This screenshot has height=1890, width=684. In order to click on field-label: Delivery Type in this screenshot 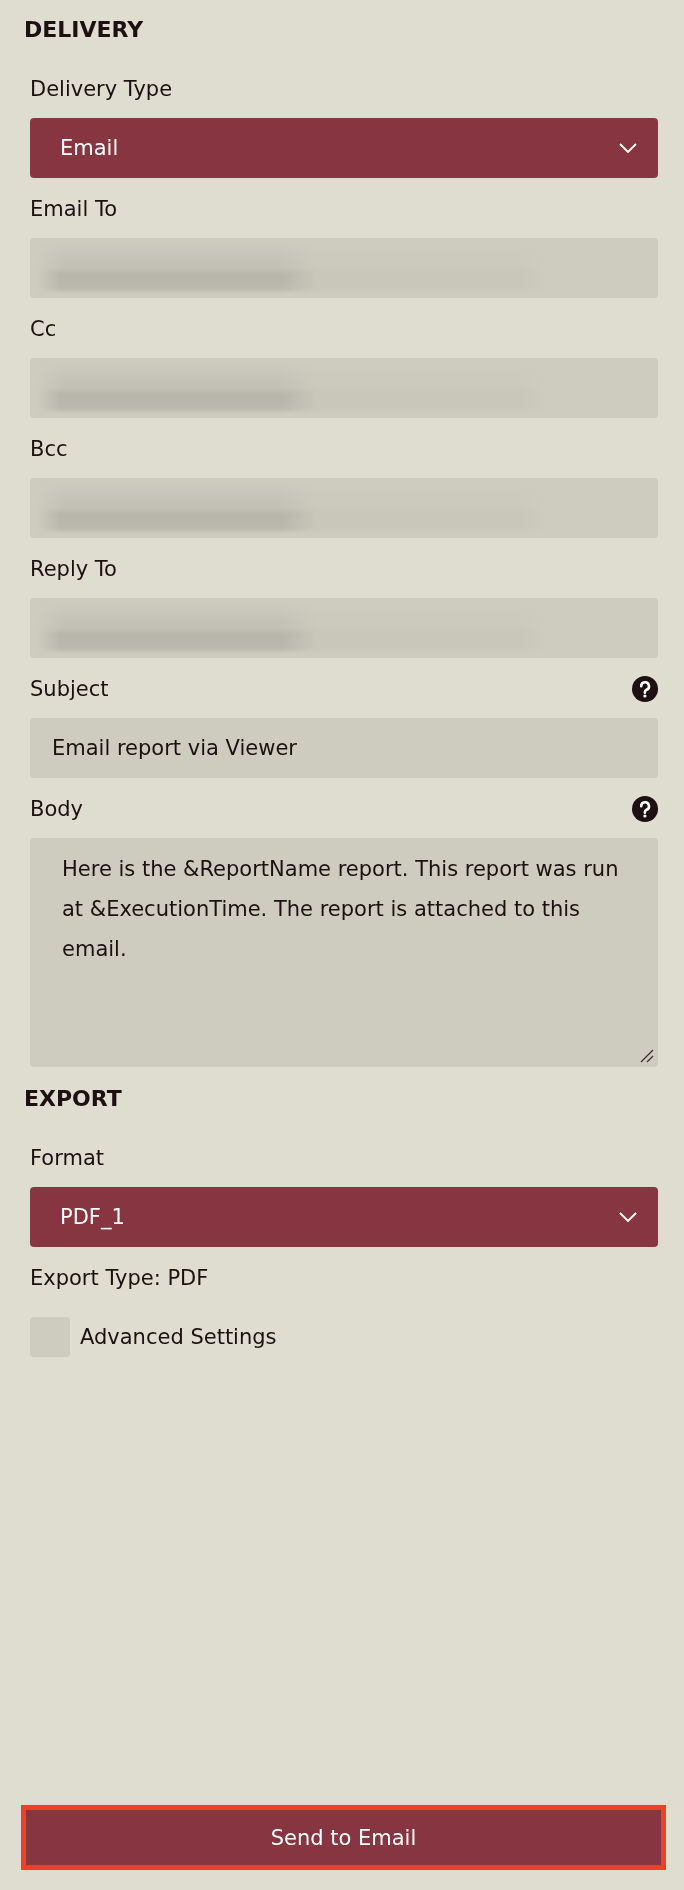, I will do `click(101, 89)`.